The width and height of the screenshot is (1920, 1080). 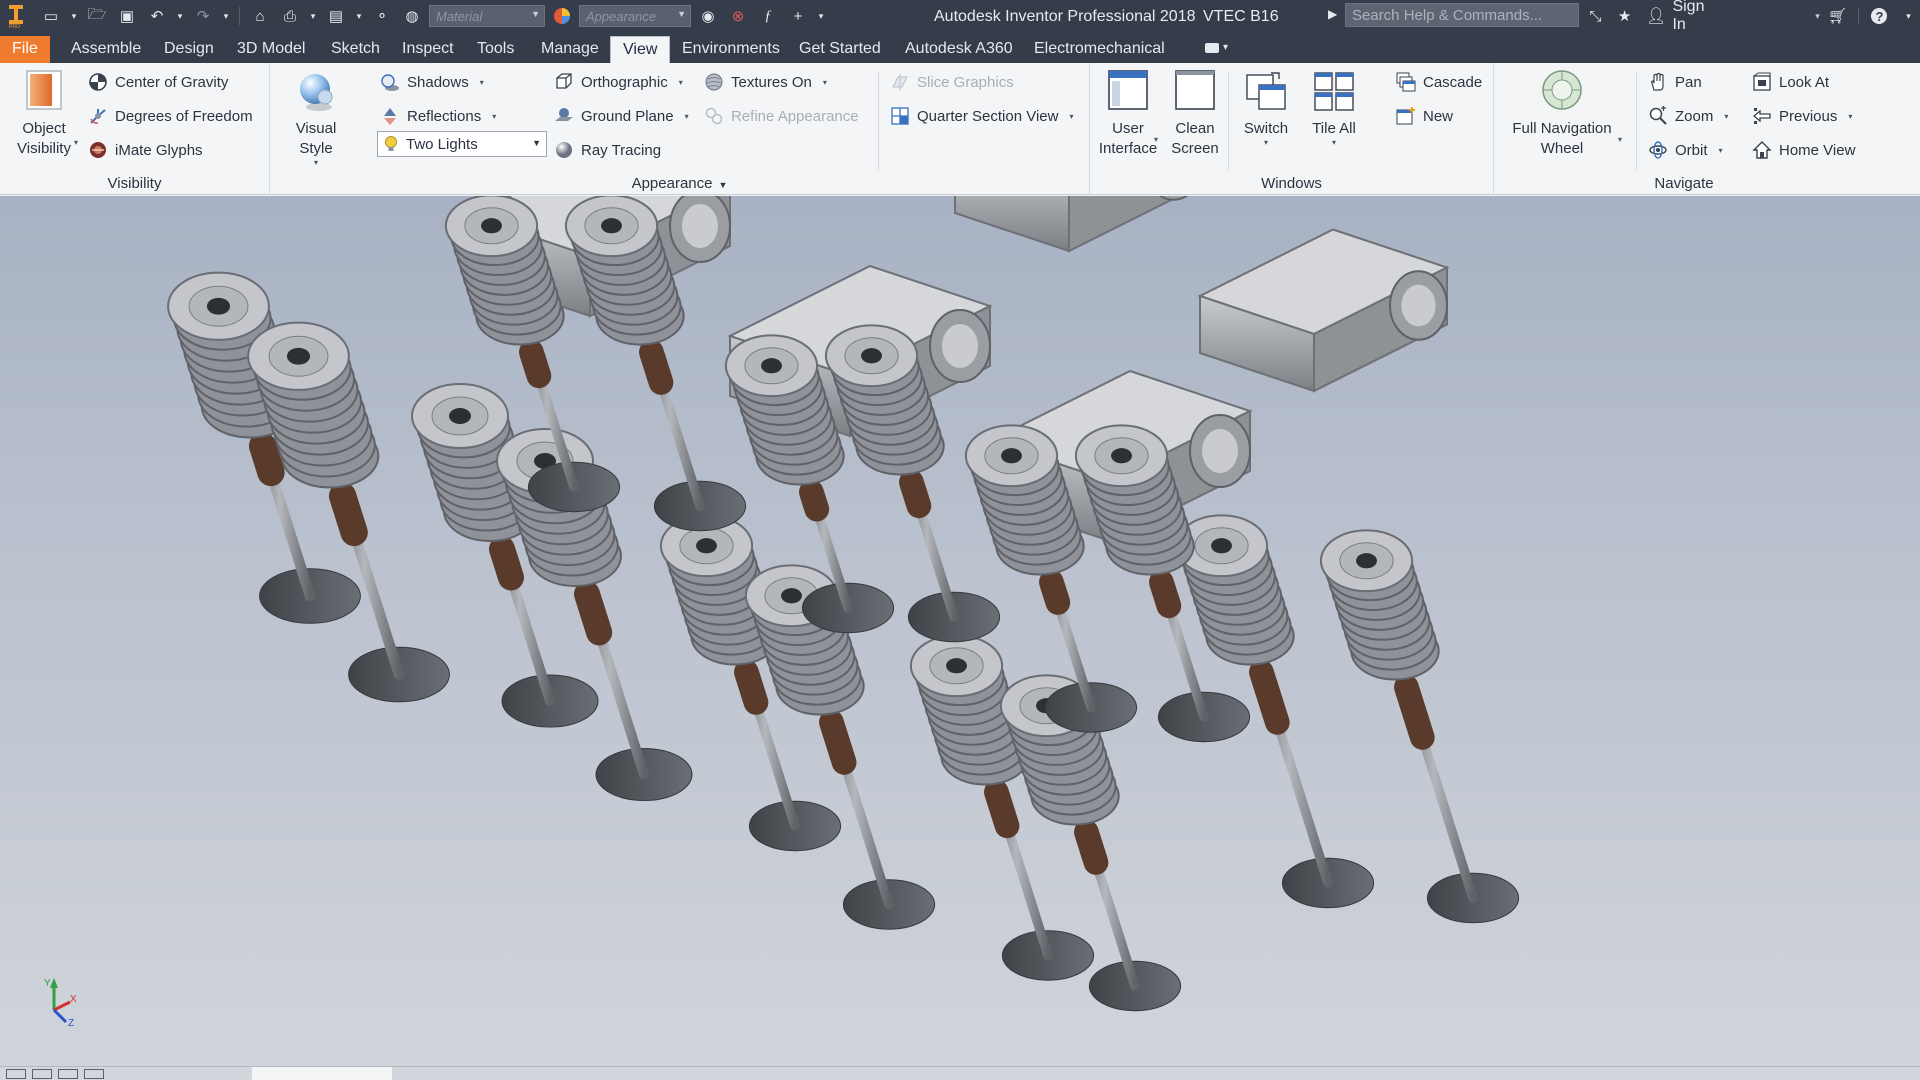 What do you see at coordinates (821, 16) in the screenshot?
I see `customize-qat-icon: ▾` at bounding box center [821, 16].